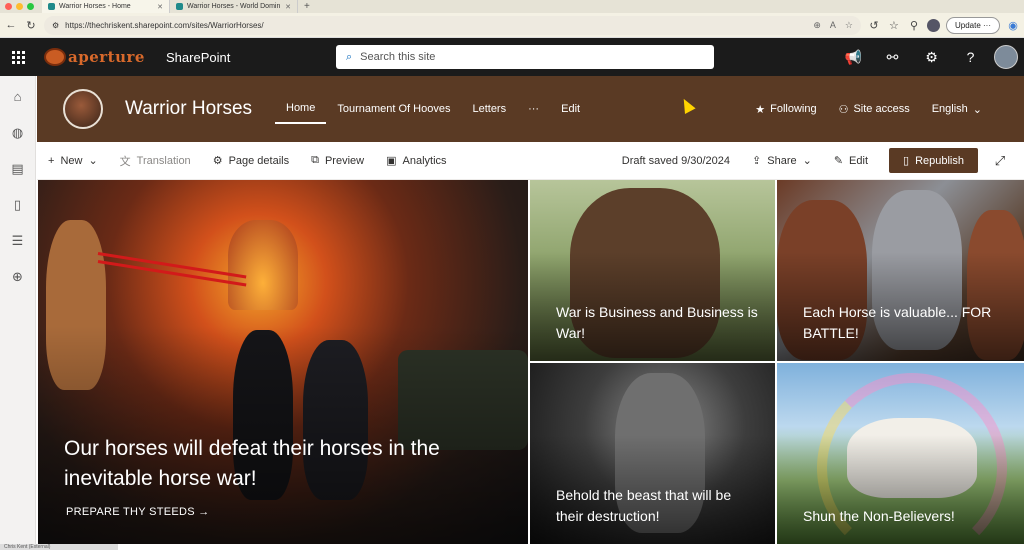  I want to click on copilot-icon: ◉, so click(1013, 25).